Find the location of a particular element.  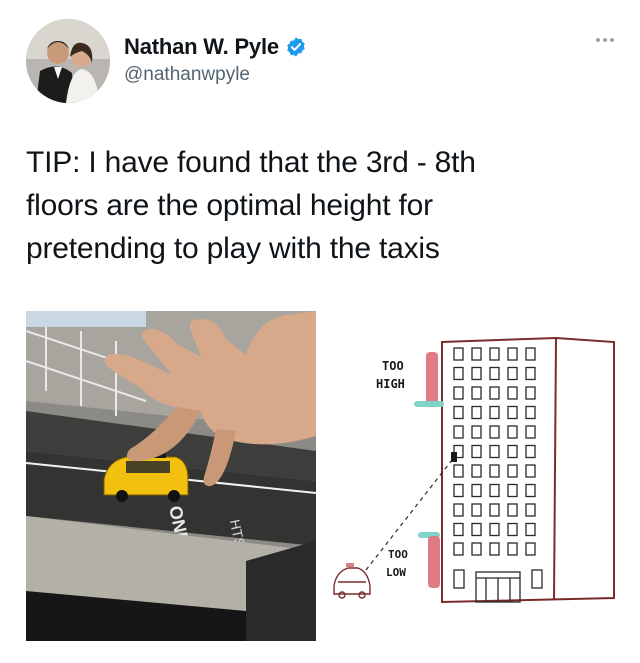

too-low-label-1: TOO is located at coordinates (398, 554).